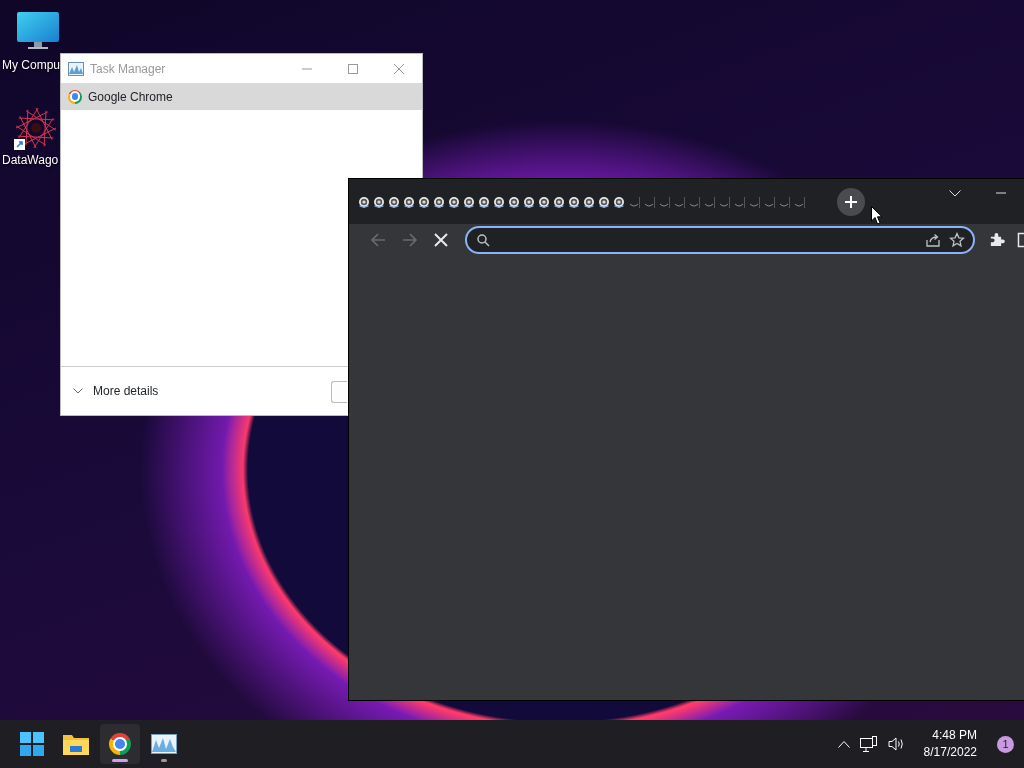  What do you see at coordinates (877, 215) in the screenshot?
I see `mouse-cursor-icon` at bounding box center [877, 215].